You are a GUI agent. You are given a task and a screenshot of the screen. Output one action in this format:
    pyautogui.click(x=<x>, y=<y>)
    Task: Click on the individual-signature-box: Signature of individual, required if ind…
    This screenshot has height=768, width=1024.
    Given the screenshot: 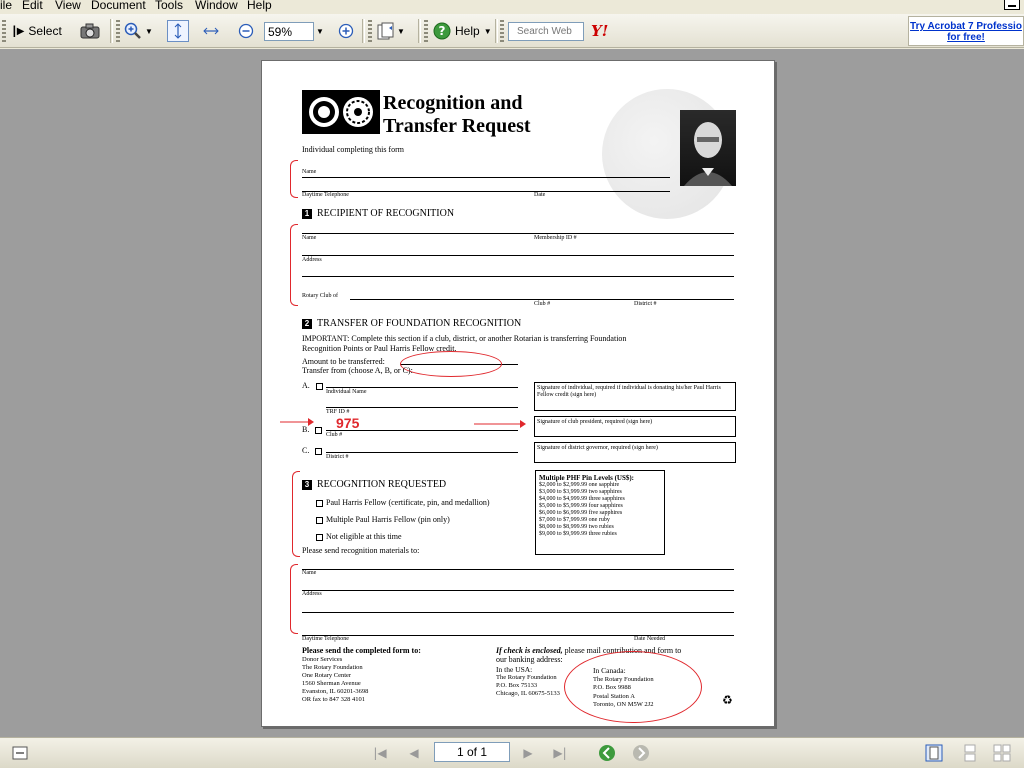 What is the action you would take?
    pyautogui.click(x=635, y=396)
    